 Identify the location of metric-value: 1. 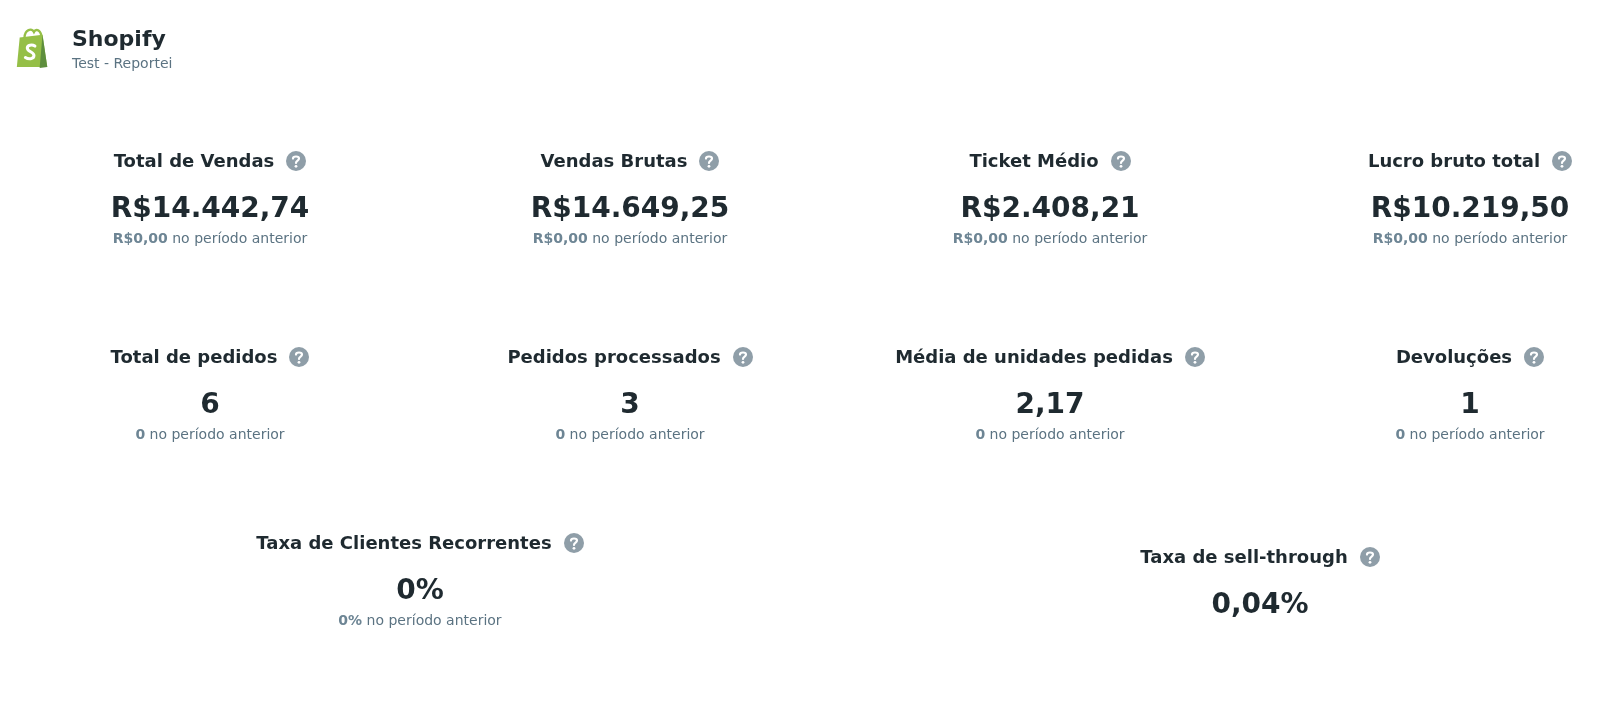
(1470, 403).